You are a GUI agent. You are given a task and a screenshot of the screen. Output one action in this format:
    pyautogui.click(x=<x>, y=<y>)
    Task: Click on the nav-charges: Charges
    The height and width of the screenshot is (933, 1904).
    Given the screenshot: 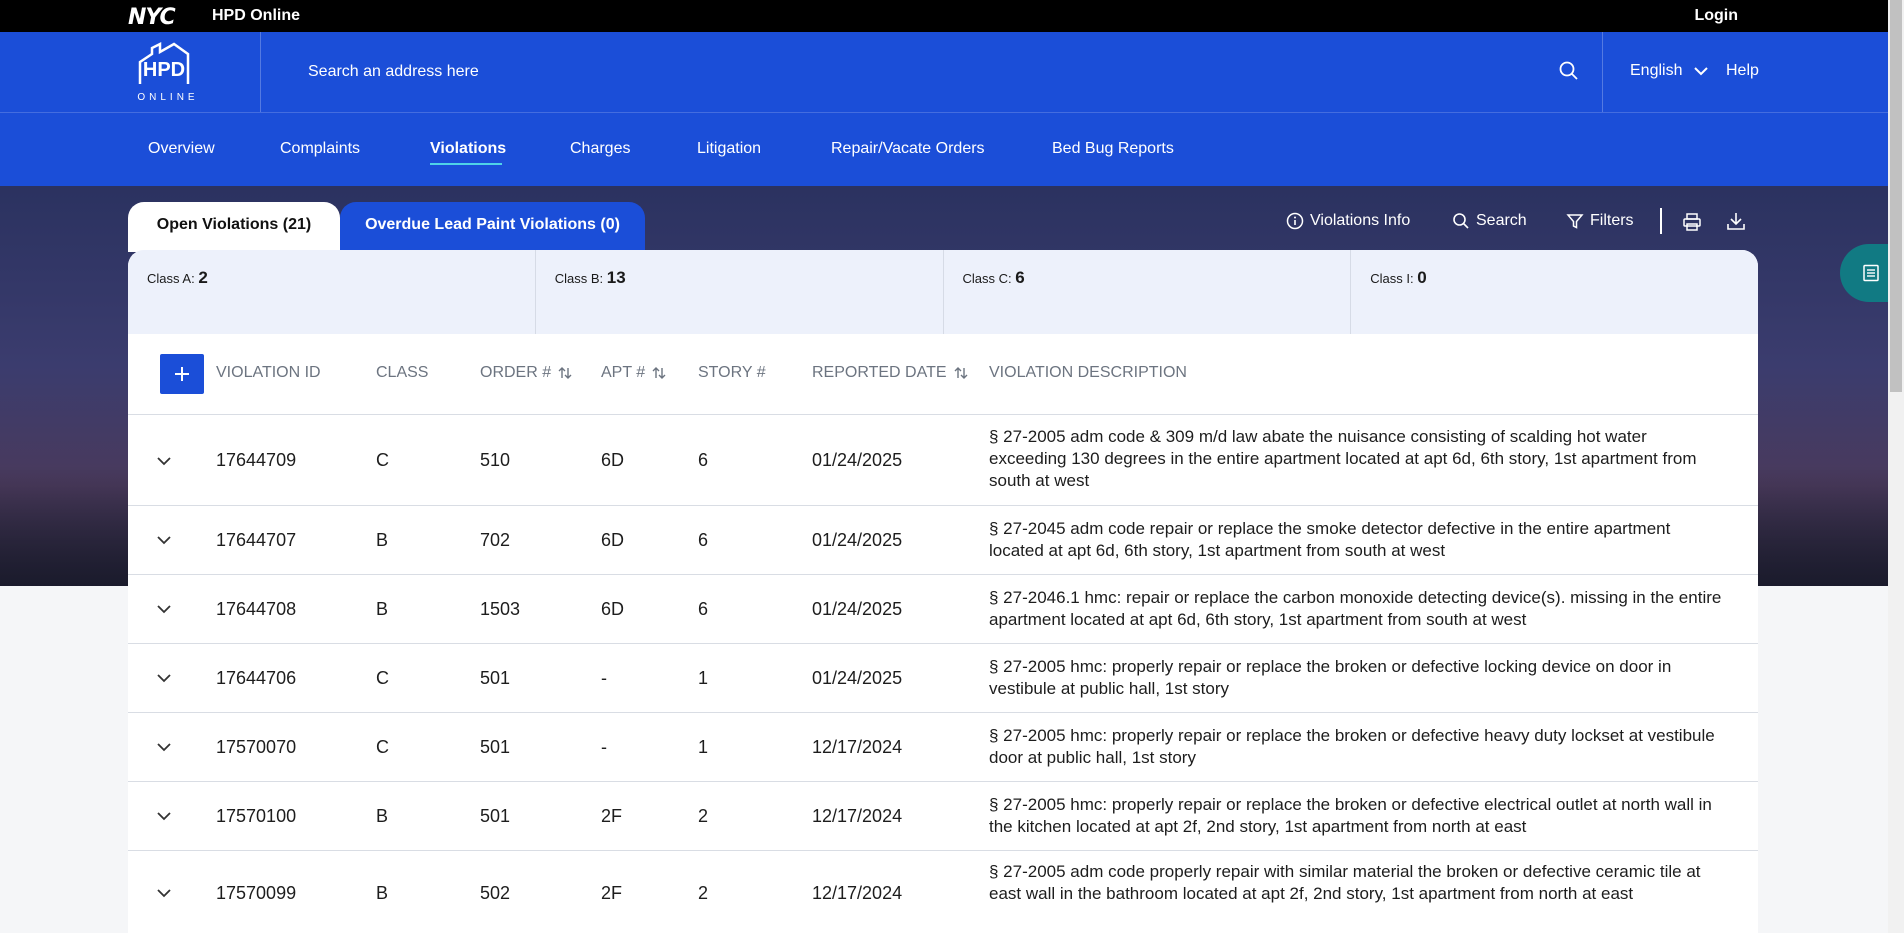 What is the action you would take?
    pyautogui.click(x=600, y=149)
    